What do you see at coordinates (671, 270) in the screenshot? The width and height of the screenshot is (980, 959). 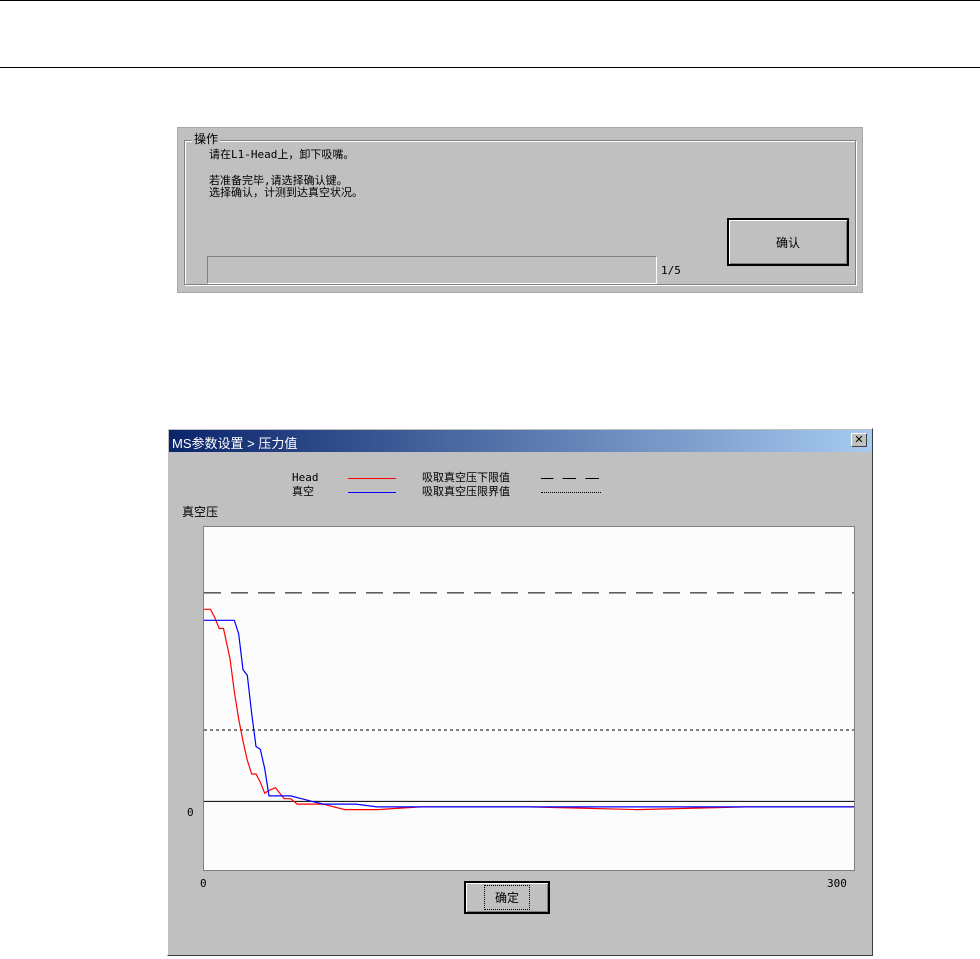 I see `progress-count: 1/5` at bounding box center [671, 270].